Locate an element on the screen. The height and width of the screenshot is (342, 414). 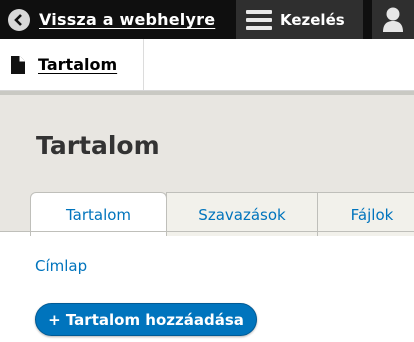
tabs-divider is located at coordinates (207, 231).